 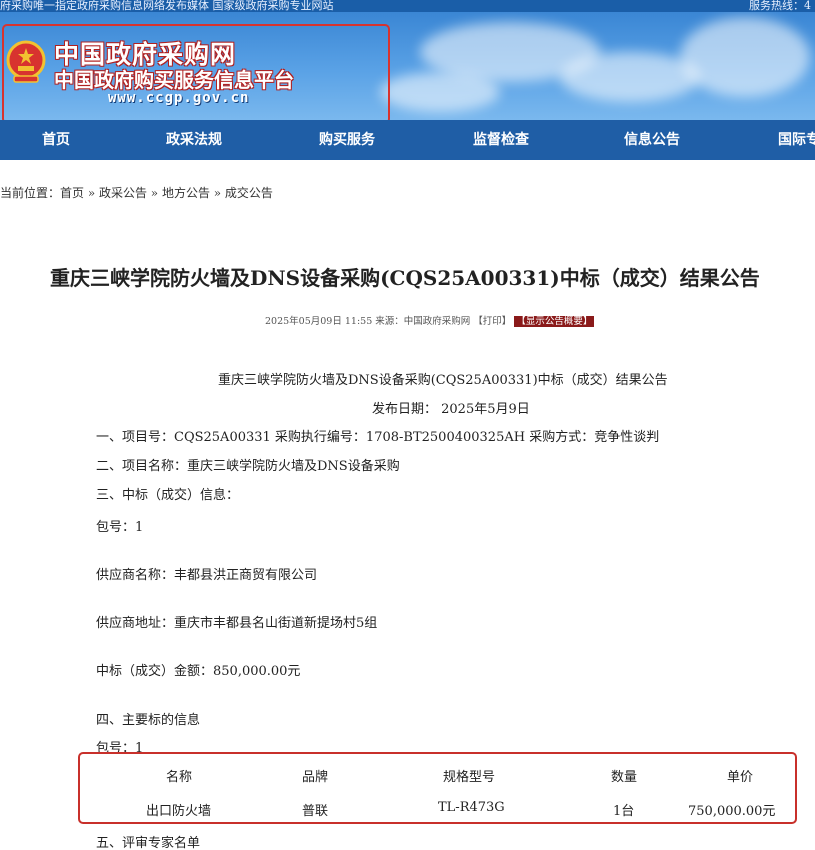 I want to click on main-items-heading: 四、主要标的信息, so click(x=148, y=720).